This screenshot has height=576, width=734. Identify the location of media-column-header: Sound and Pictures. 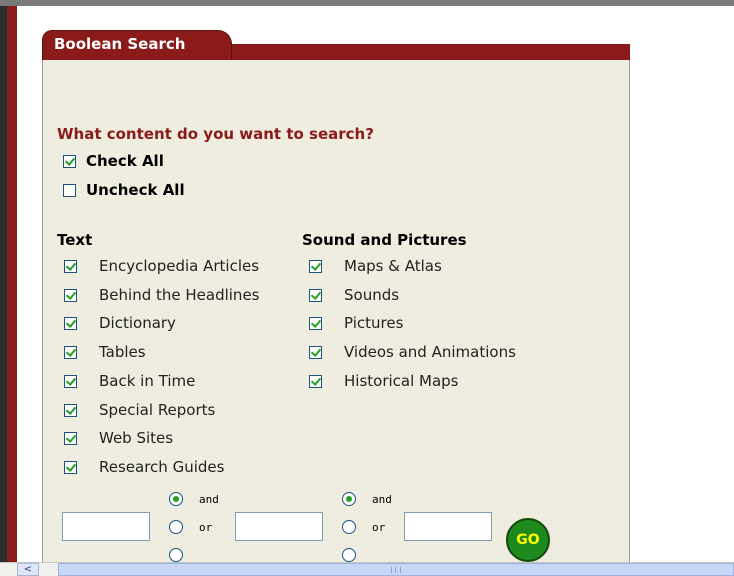
(384, 240).